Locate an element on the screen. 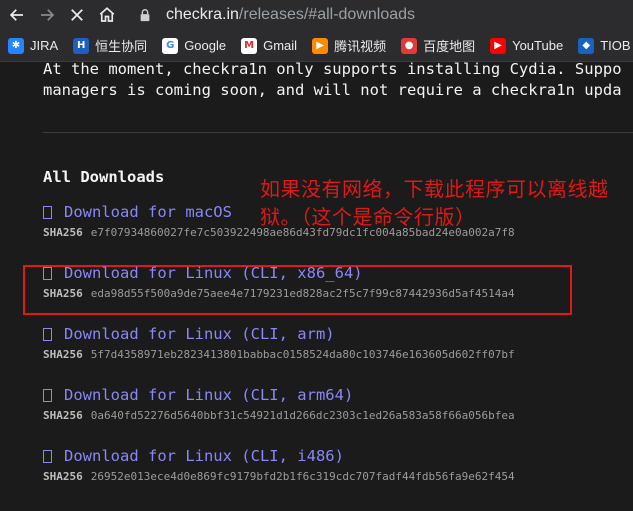 The width and height of the screenshot is (633, 511). browser-toolbar: checkra.in/releases/#all-downloads is located at coordinates (316, 15).